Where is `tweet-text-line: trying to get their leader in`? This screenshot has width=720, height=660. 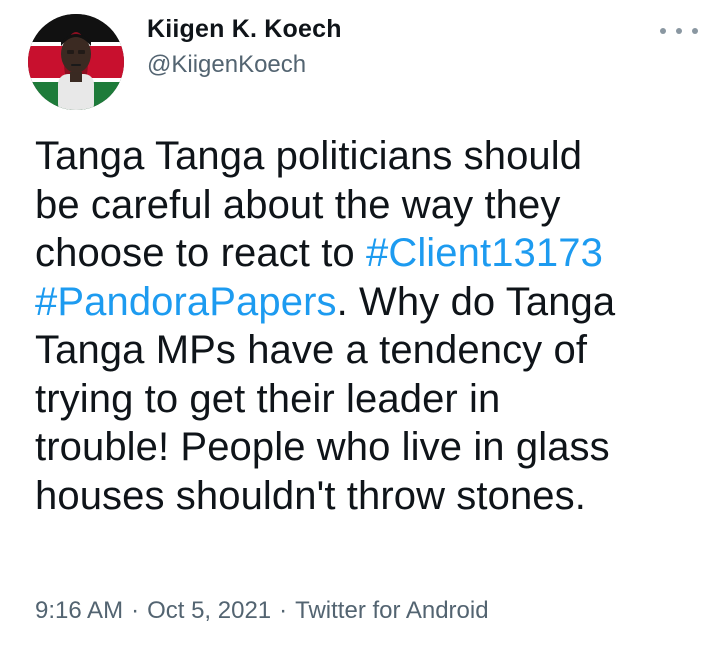 tweet-text-line: trying to get their leader in is located at coordinates (365, 399).